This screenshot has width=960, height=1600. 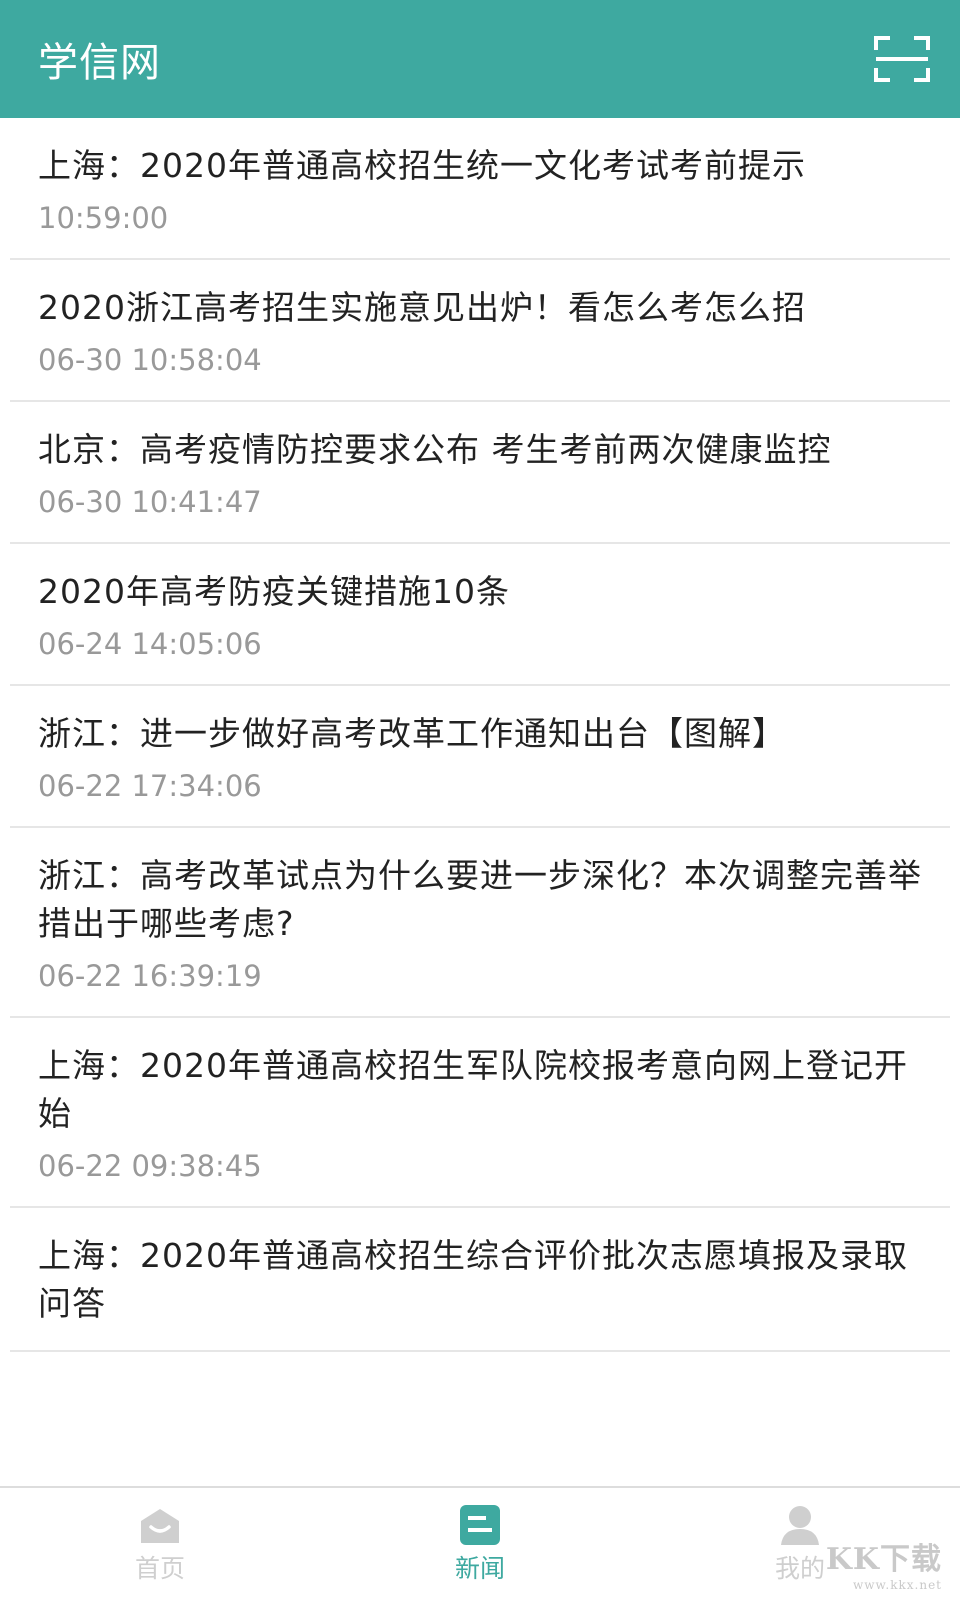 What do you see at coordinates (480, 899) in the screenshot?
I see `news-title: 浙江：高考改革试点为什么要进一步深化？本次调整完善举措出于哪些考虑?` at bounding box center [480, 899].